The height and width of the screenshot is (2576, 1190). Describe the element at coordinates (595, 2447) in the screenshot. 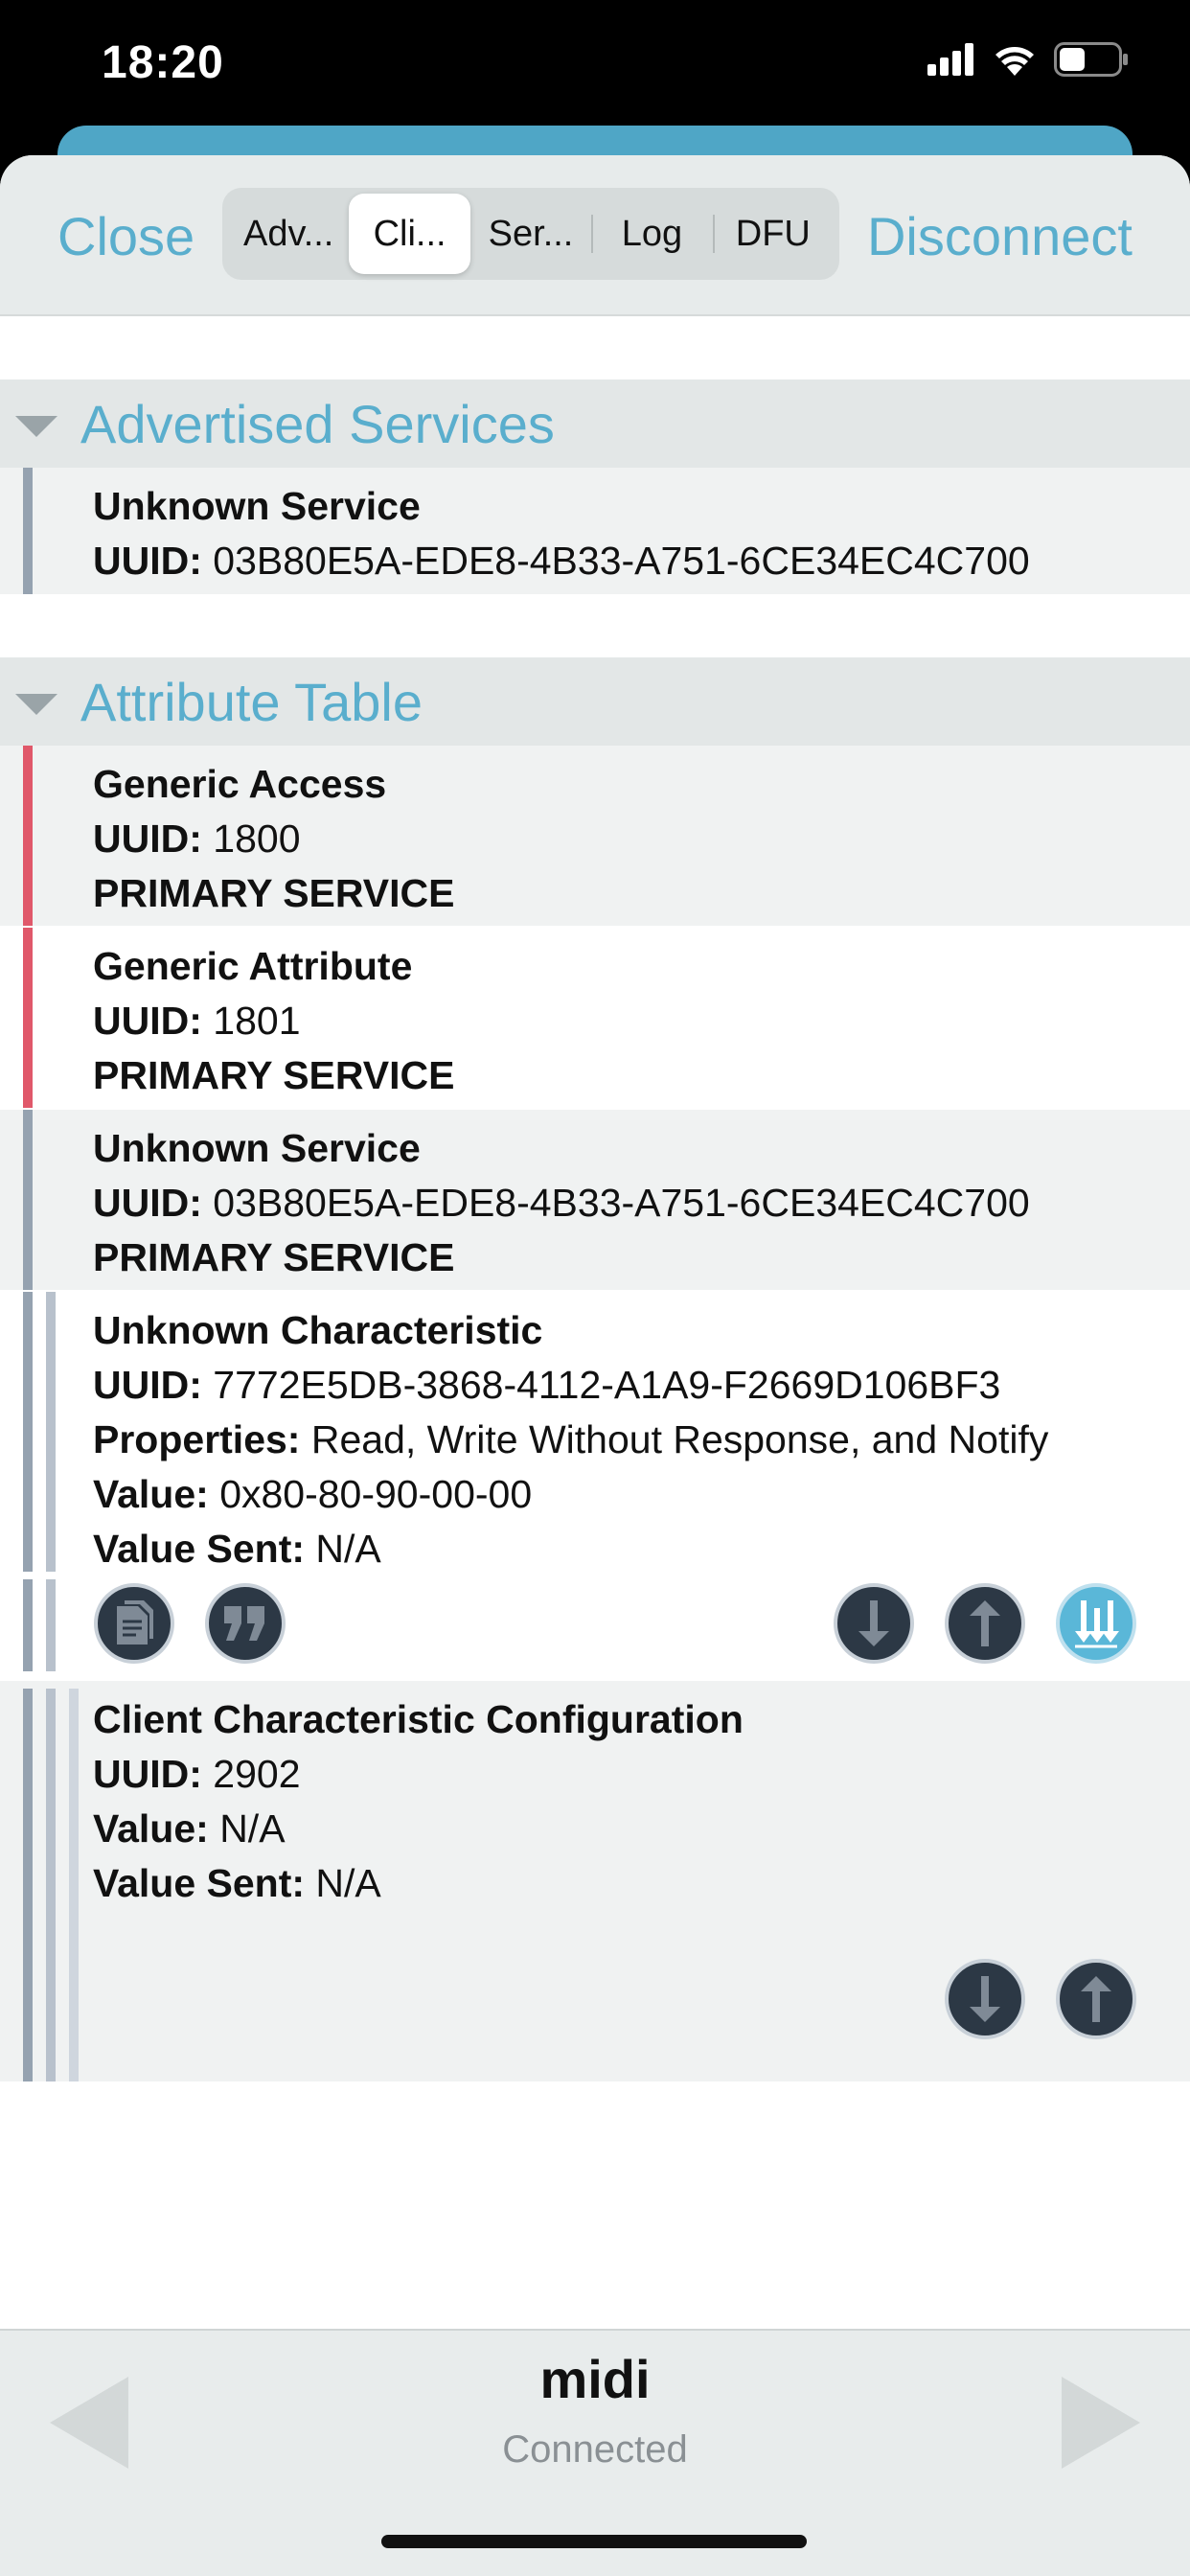

I see `connection-status: Connected` at that location.